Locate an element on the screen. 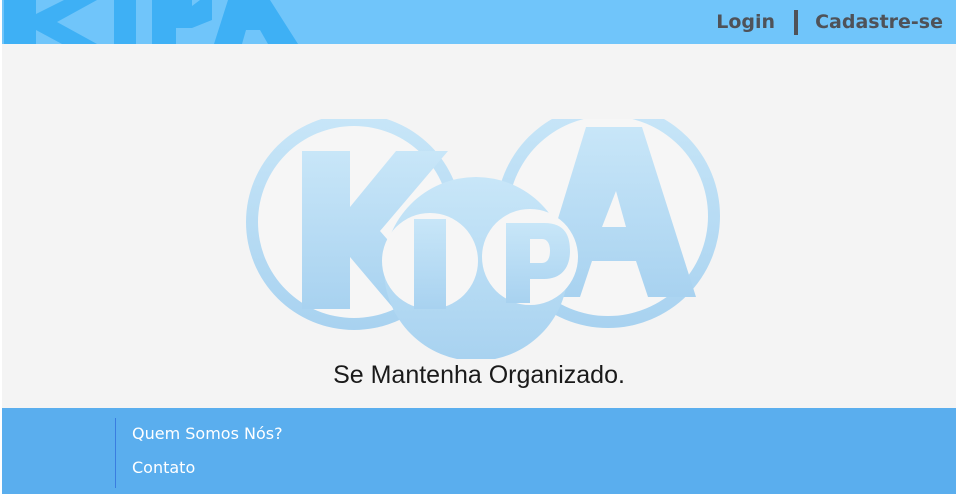  header-nav: Login Cadastre-se is located at coordinates (829, 22).